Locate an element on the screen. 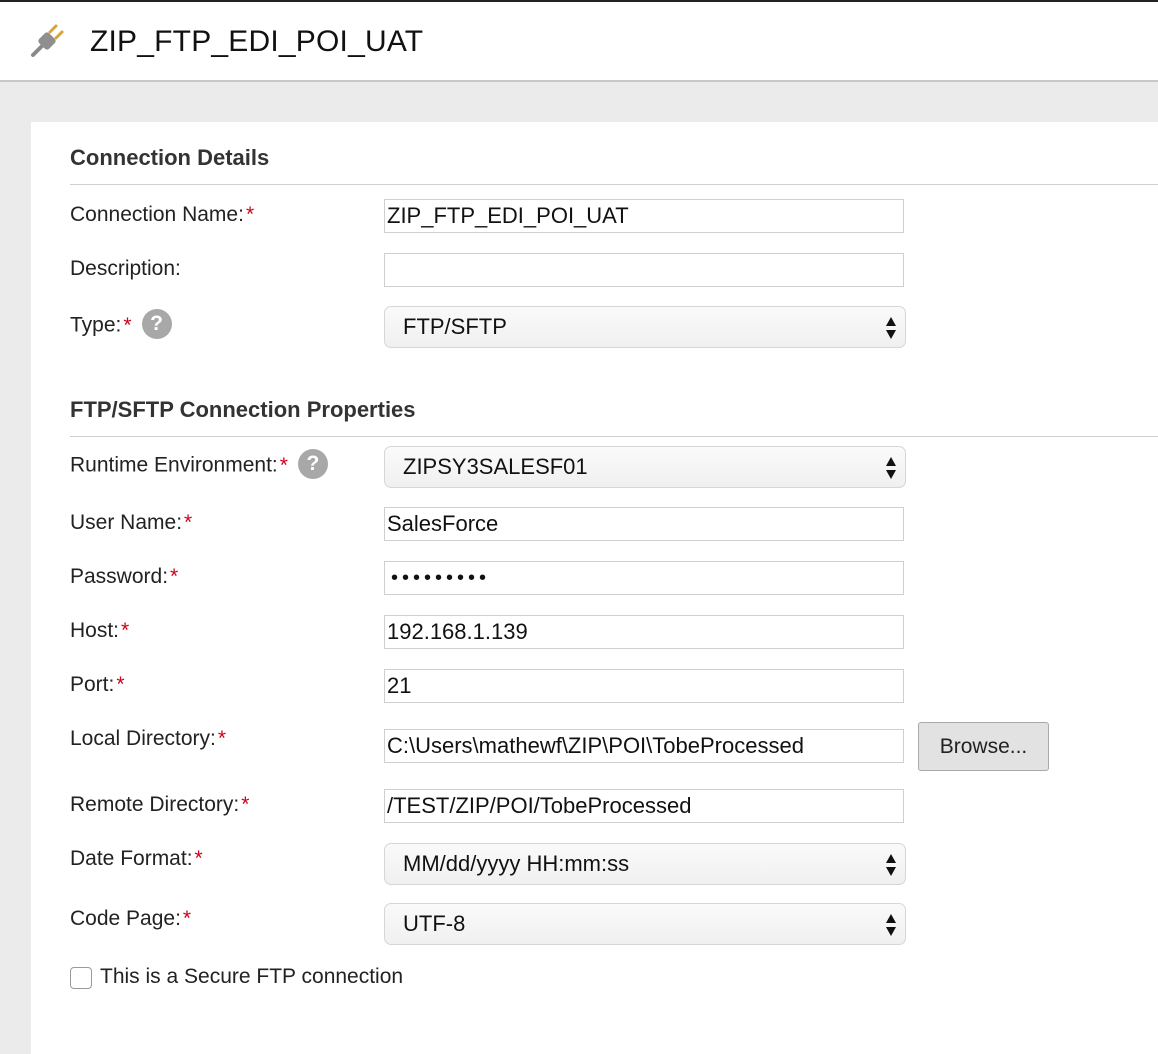 The width and height of the screenshot is (1158, 1054). description-label: Description: is located at coordinates (125, 268).